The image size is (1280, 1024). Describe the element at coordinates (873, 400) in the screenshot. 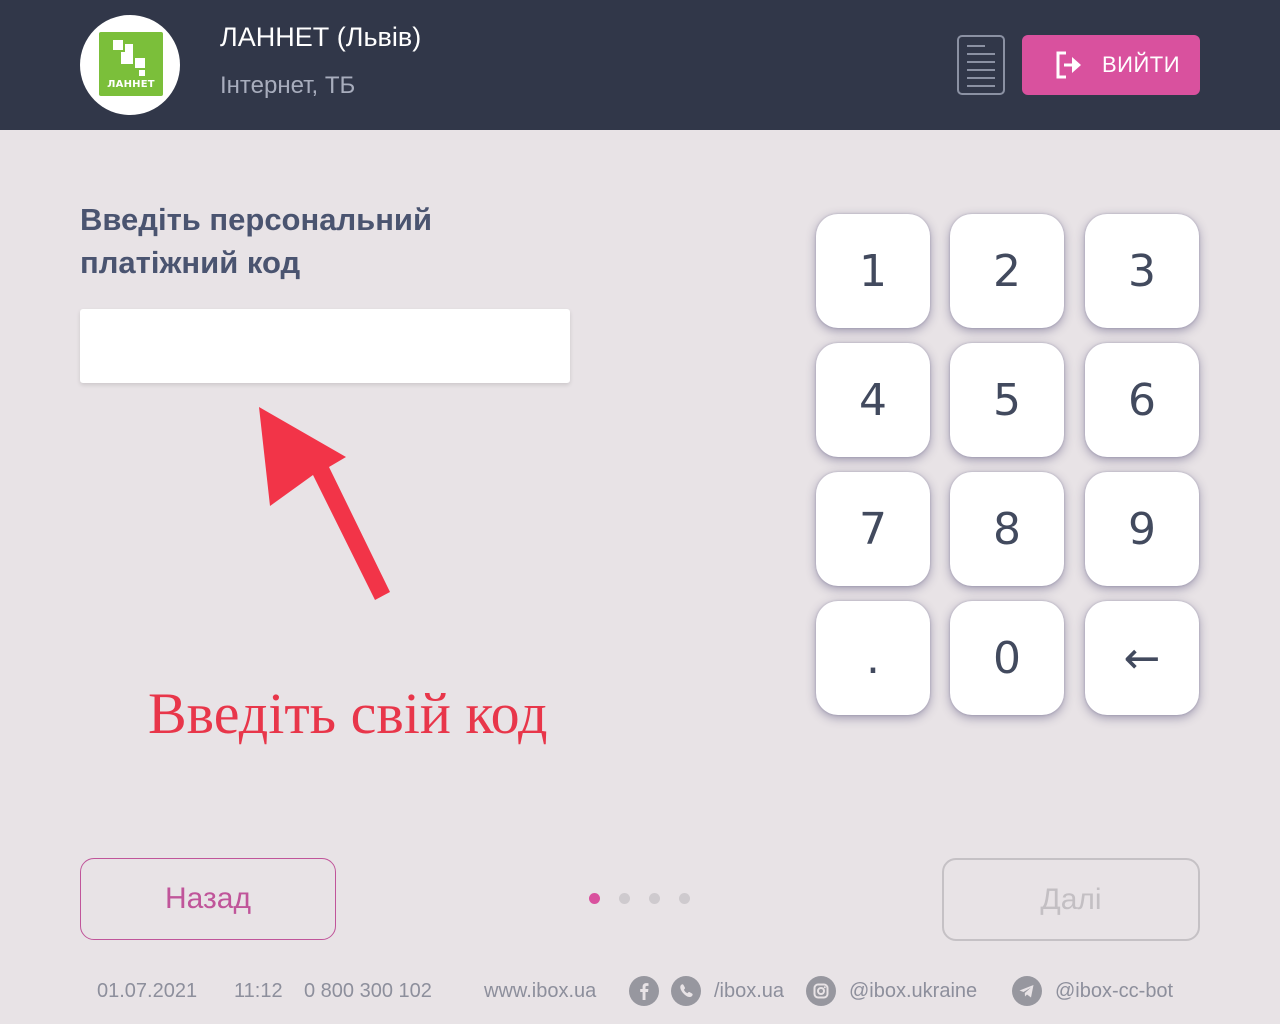

I see `key-4: 4` at that location.